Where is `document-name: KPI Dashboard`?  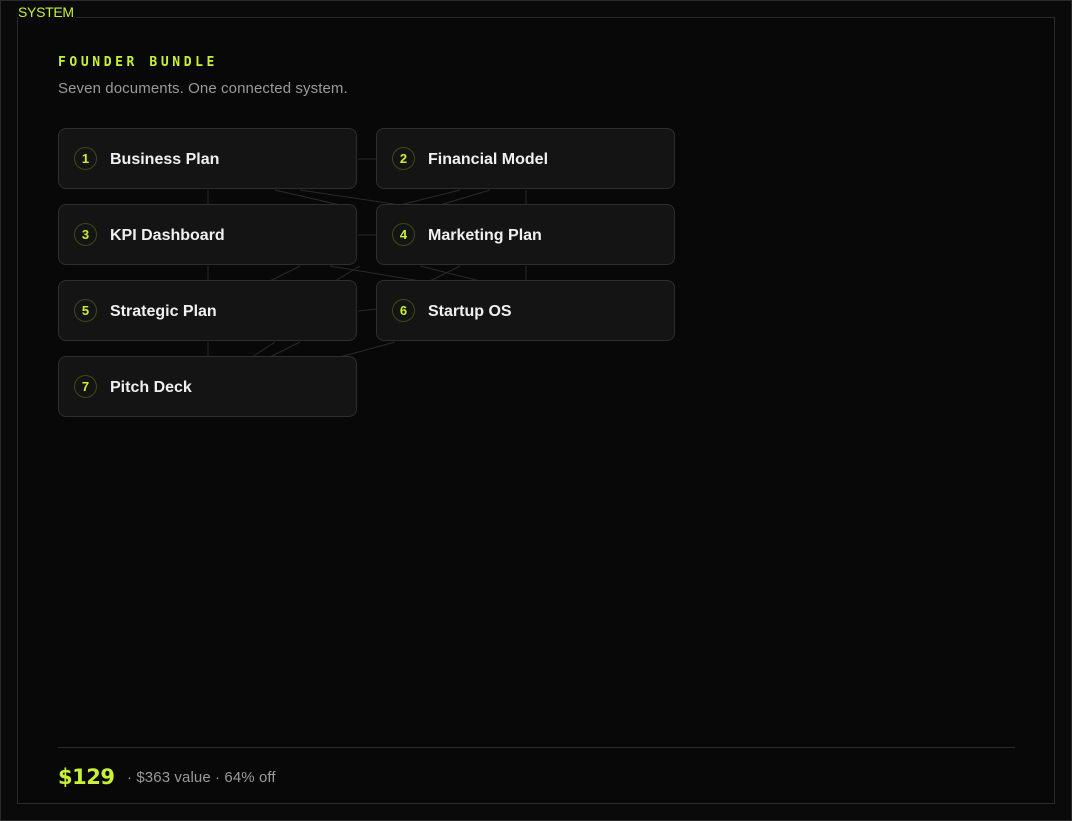 document-name: KPI Dashboard is located at coordinates (167, 235).